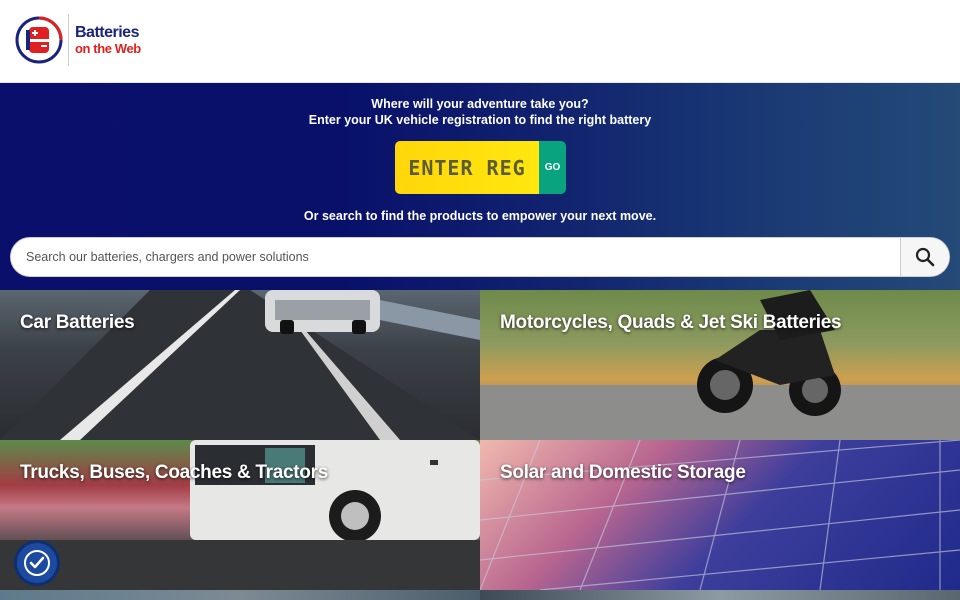 This screenshot has width=960, height=600. I want to click on reg-lookup: ENTER REG GO, so click(480, 167).